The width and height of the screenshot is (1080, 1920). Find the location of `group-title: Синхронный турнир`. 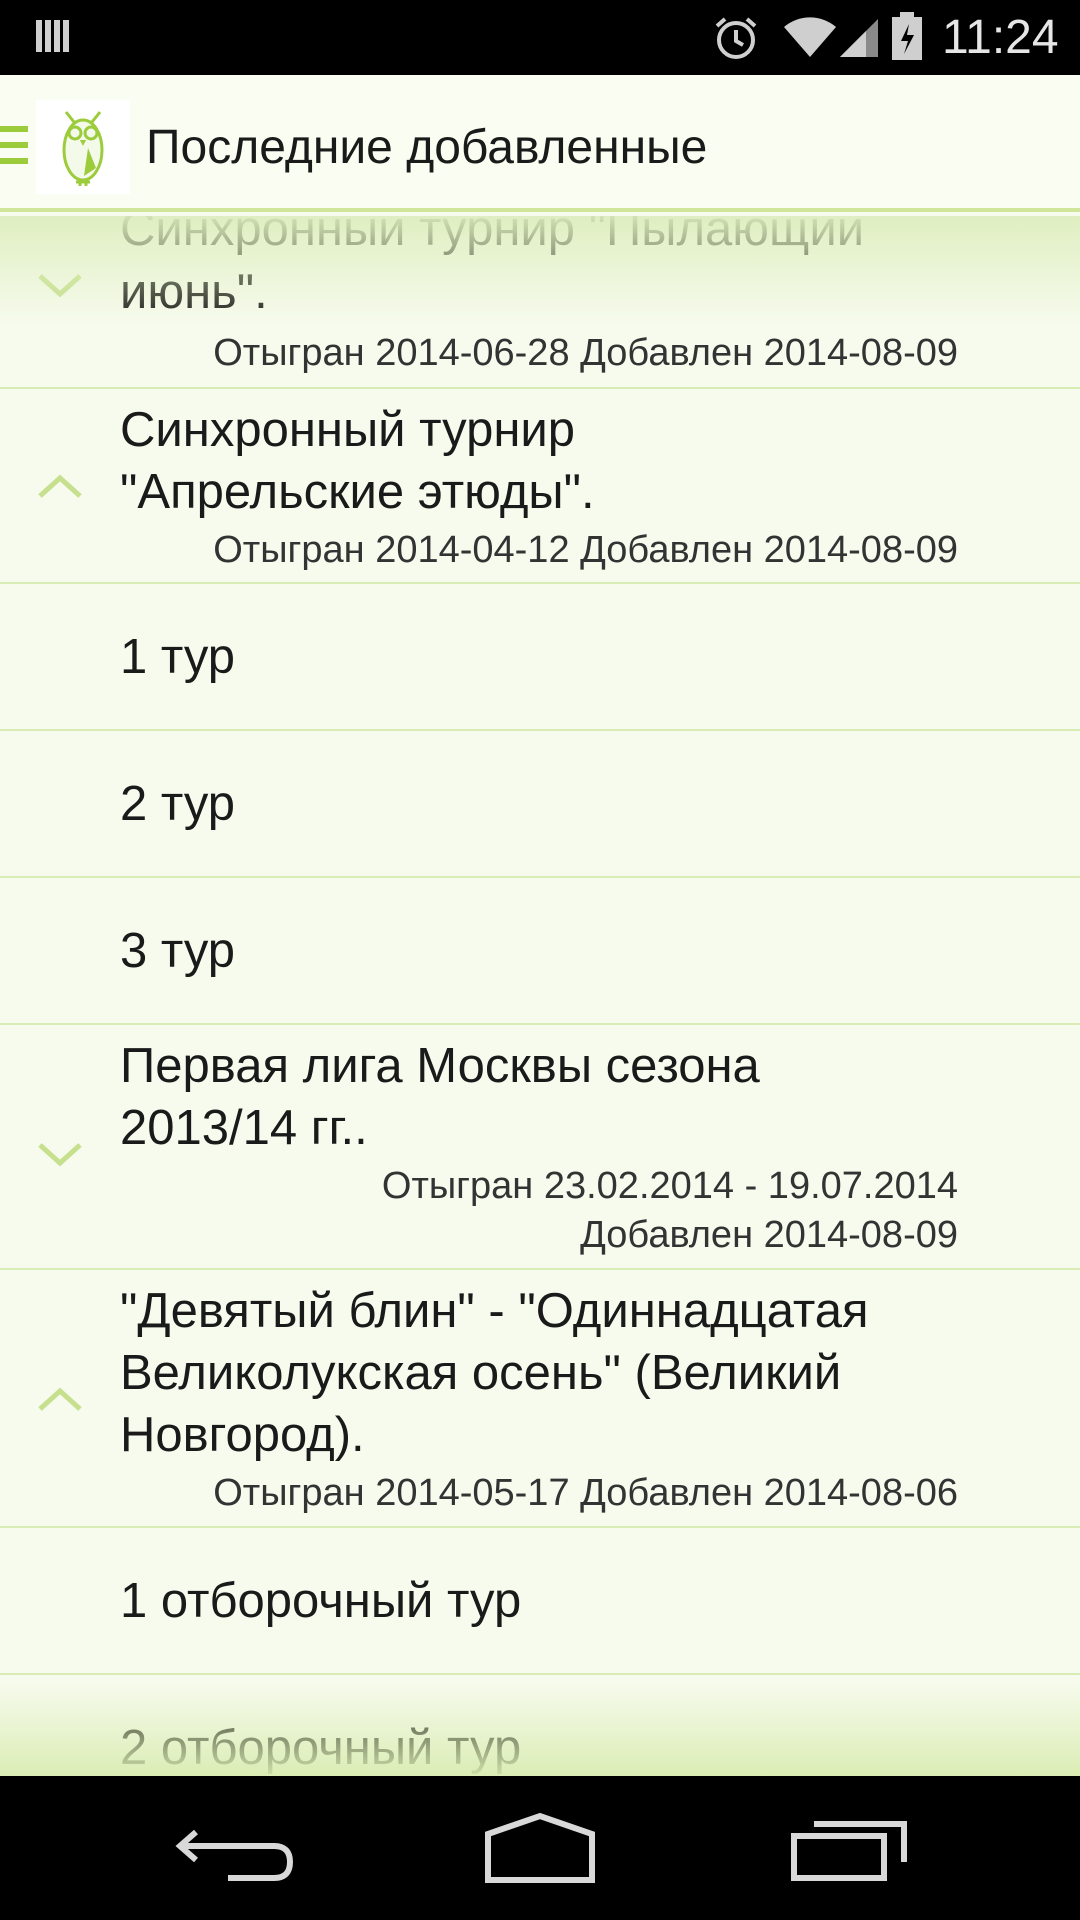

group-title: Синхронный турнир is located at coordinates (348, 430).